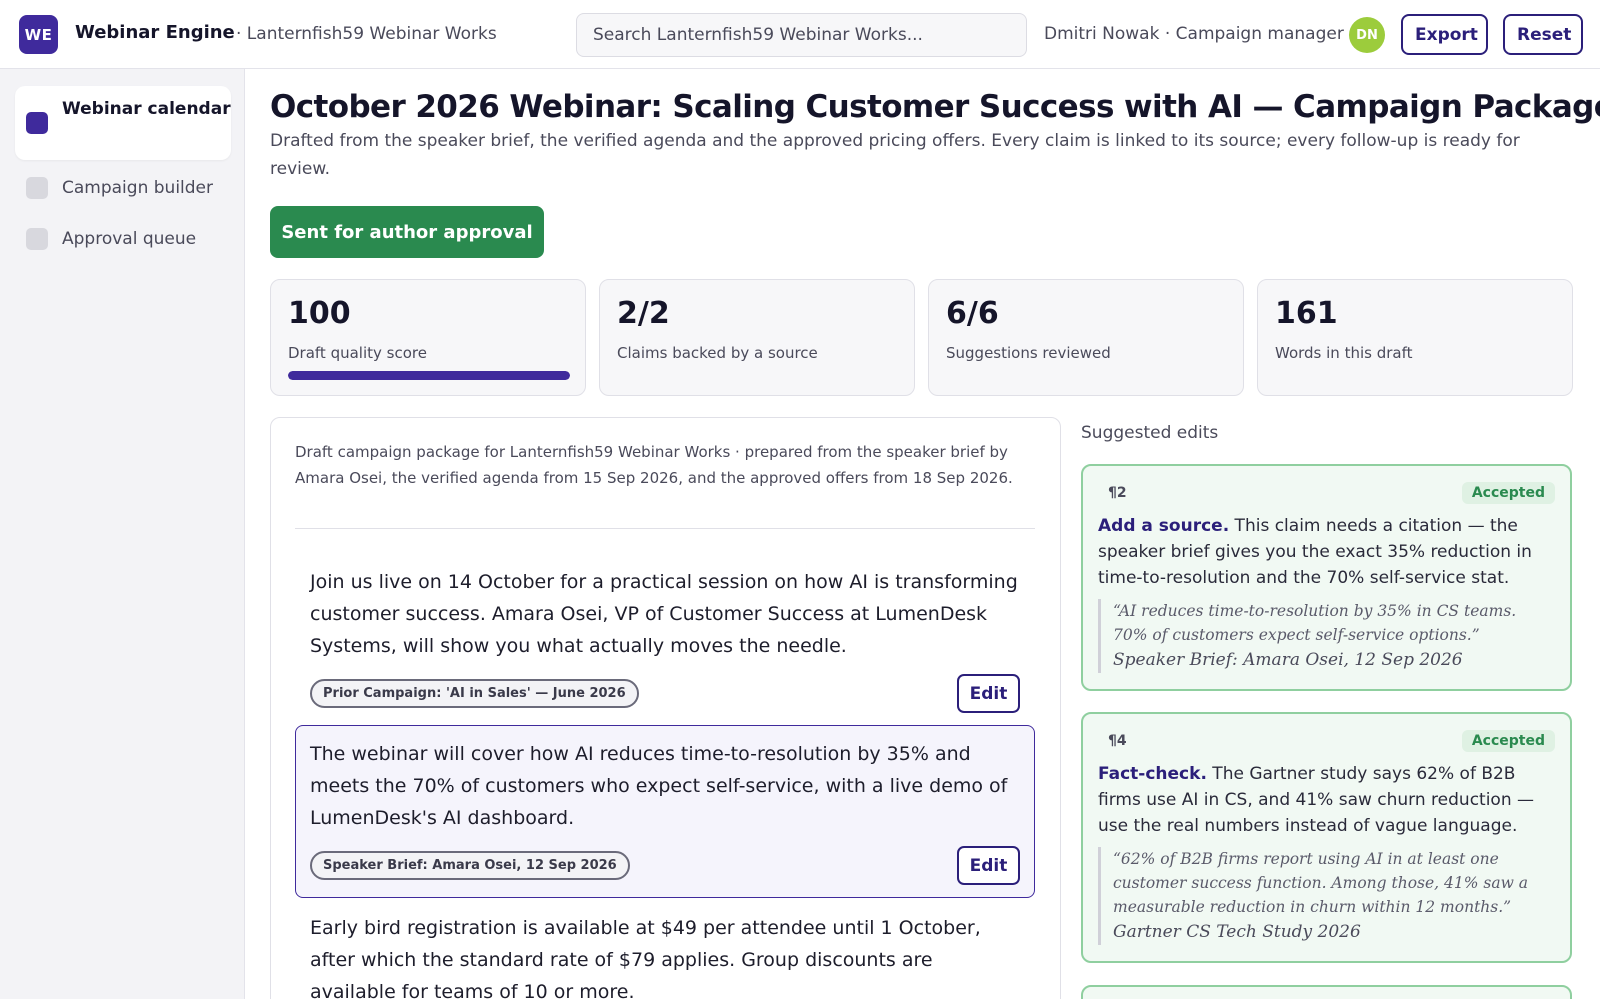  What do you see at coordinates (123, 123) in the screenshot?
I see `sidebar-item-webinar-calendar: Webinar calendar` at bounding box center [123, 123].